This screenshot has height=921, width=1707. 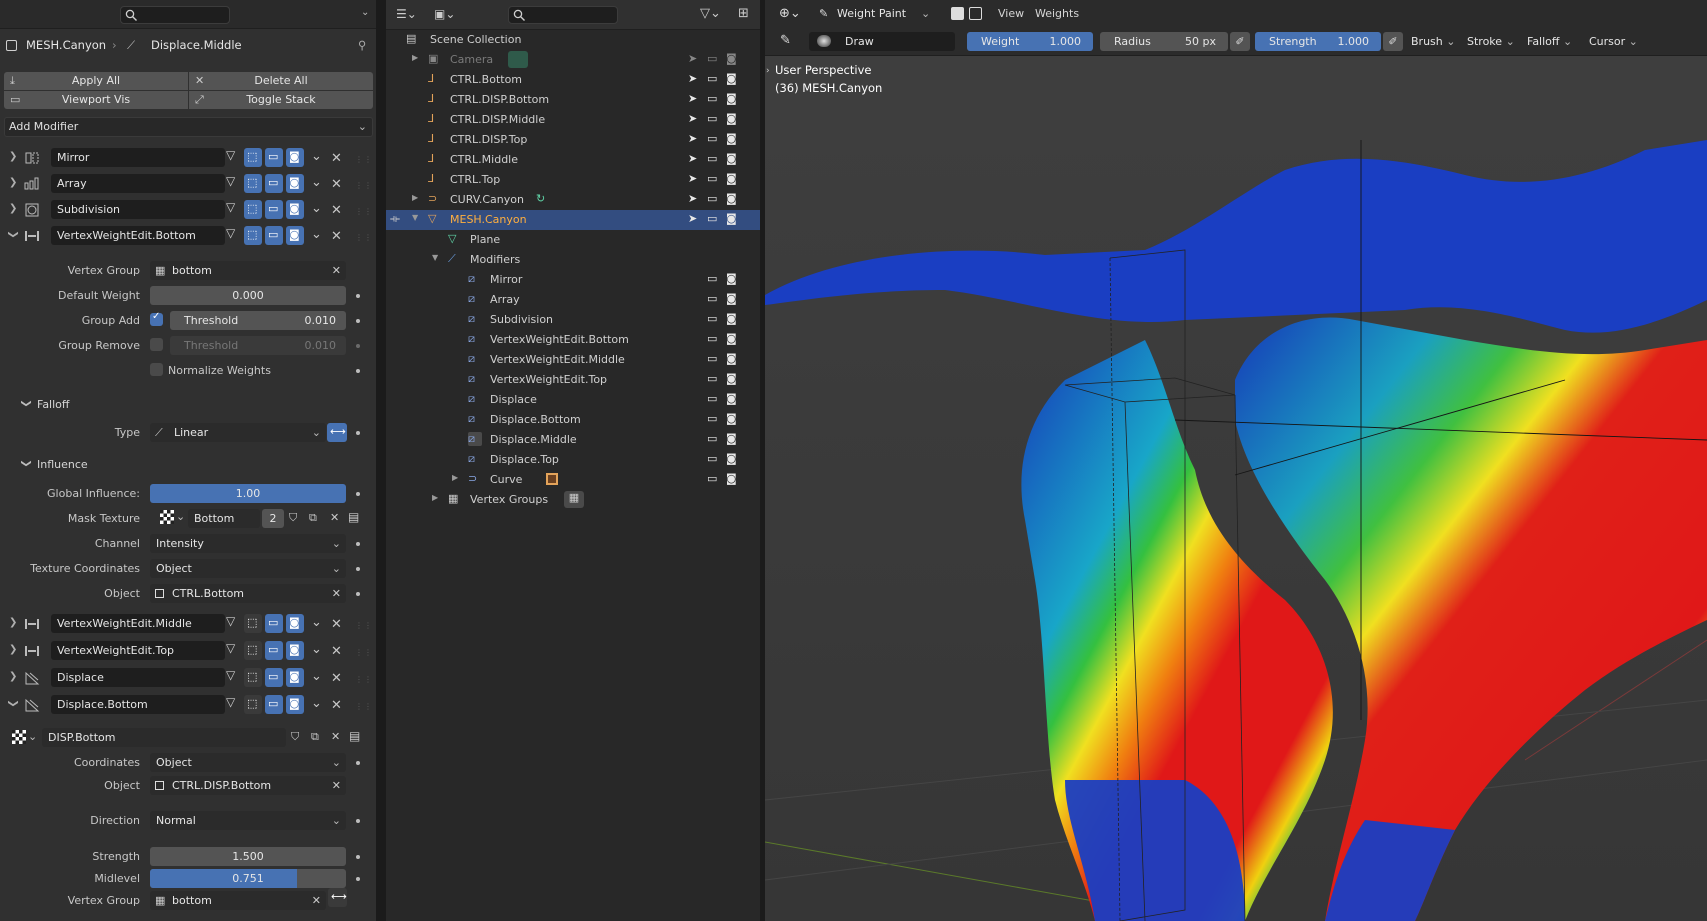 I want to click on invert-falloff-toggle: ⟷, so click(x=337, y=432).